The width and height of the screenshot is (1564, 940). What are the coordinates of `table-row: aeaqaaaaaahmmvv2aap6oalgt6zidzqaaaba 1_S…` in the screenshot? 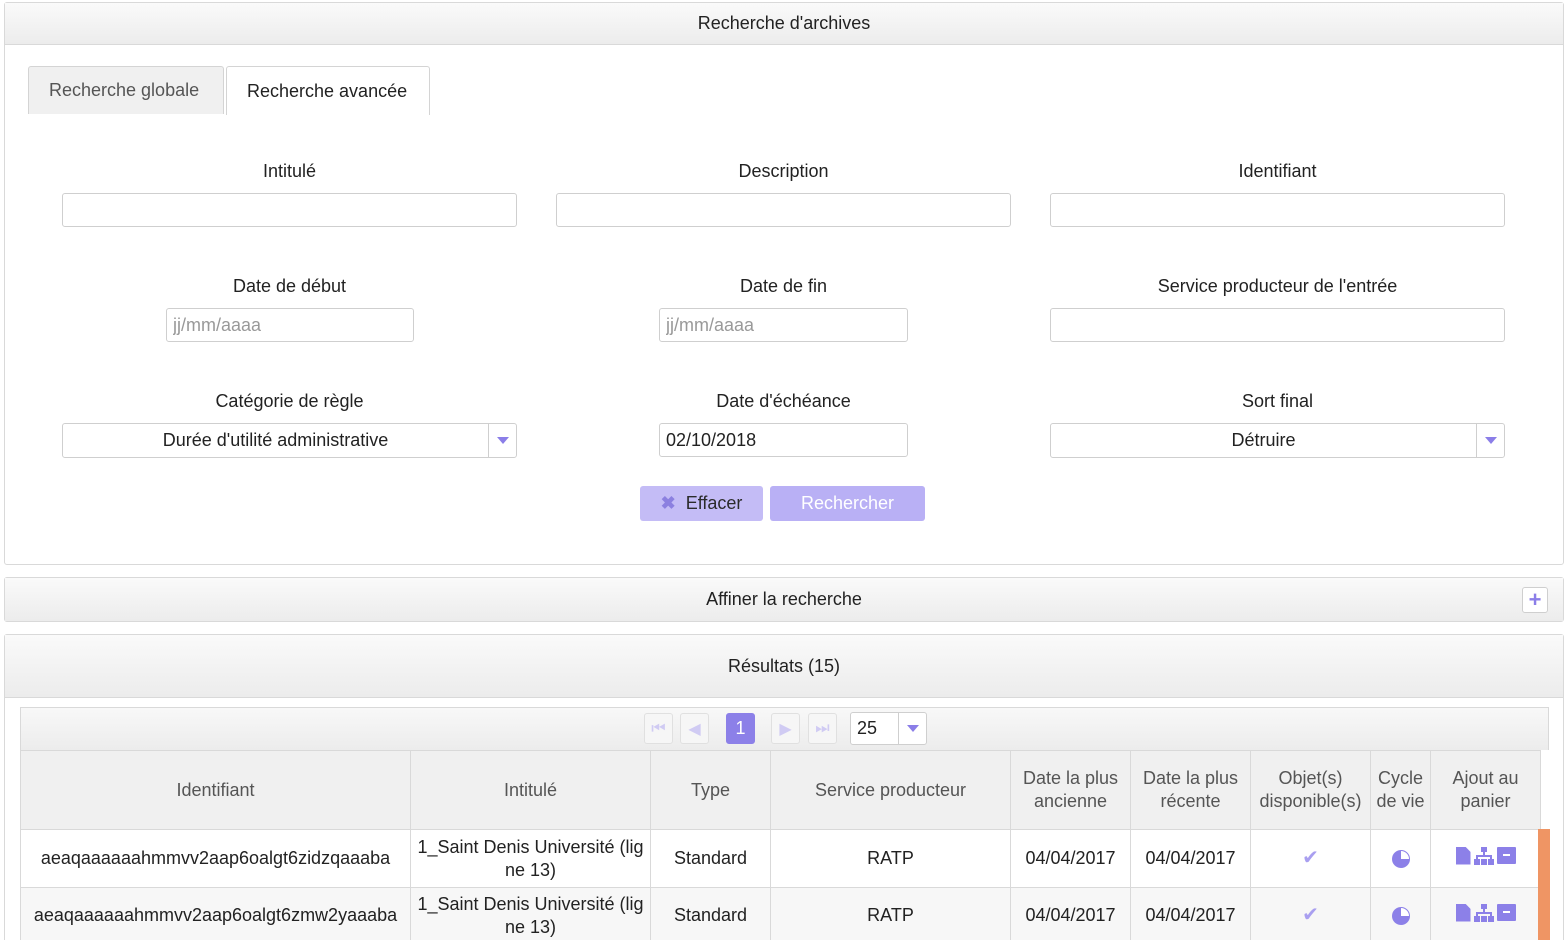 It's located at (780, 858).